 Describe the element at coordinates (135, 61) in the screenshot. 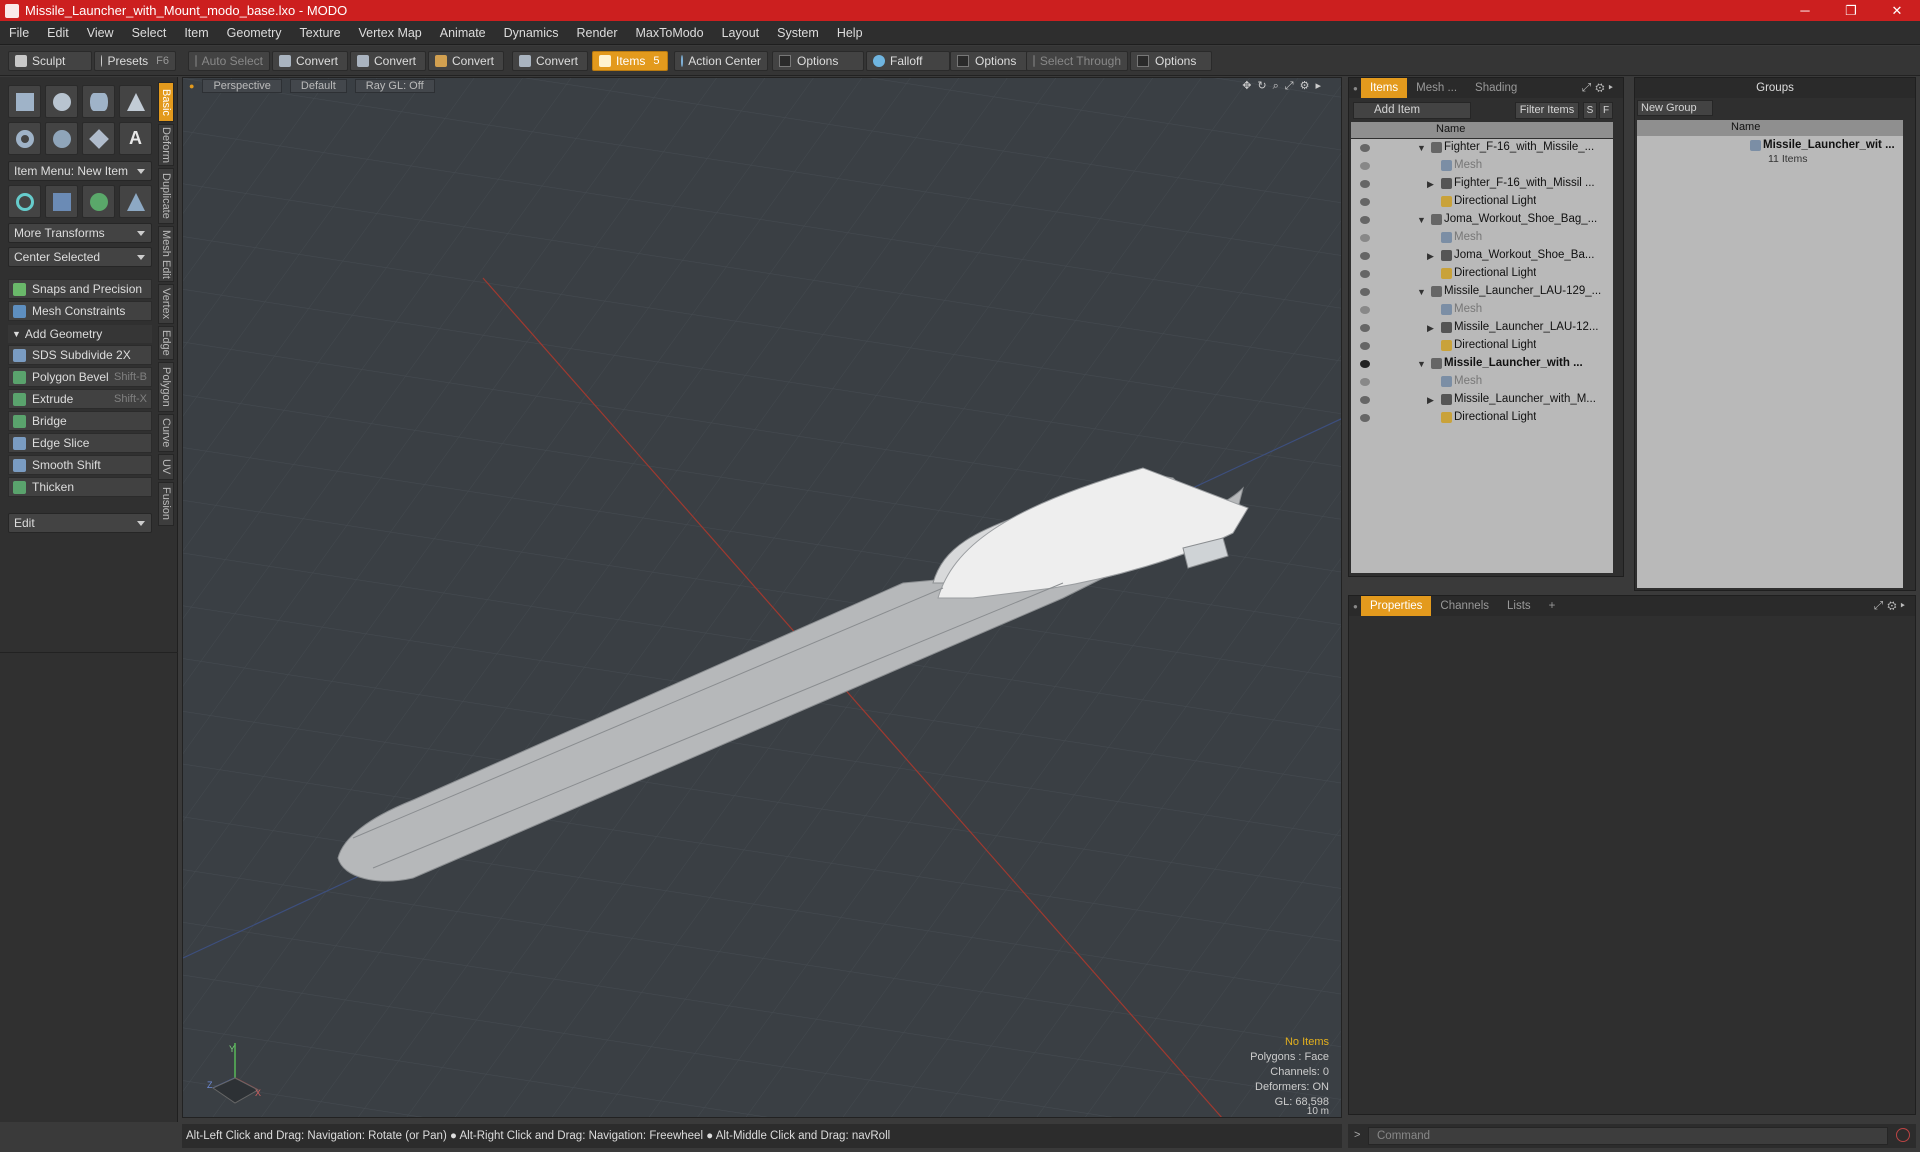

I see `presets-button: Presets F6` at that location.